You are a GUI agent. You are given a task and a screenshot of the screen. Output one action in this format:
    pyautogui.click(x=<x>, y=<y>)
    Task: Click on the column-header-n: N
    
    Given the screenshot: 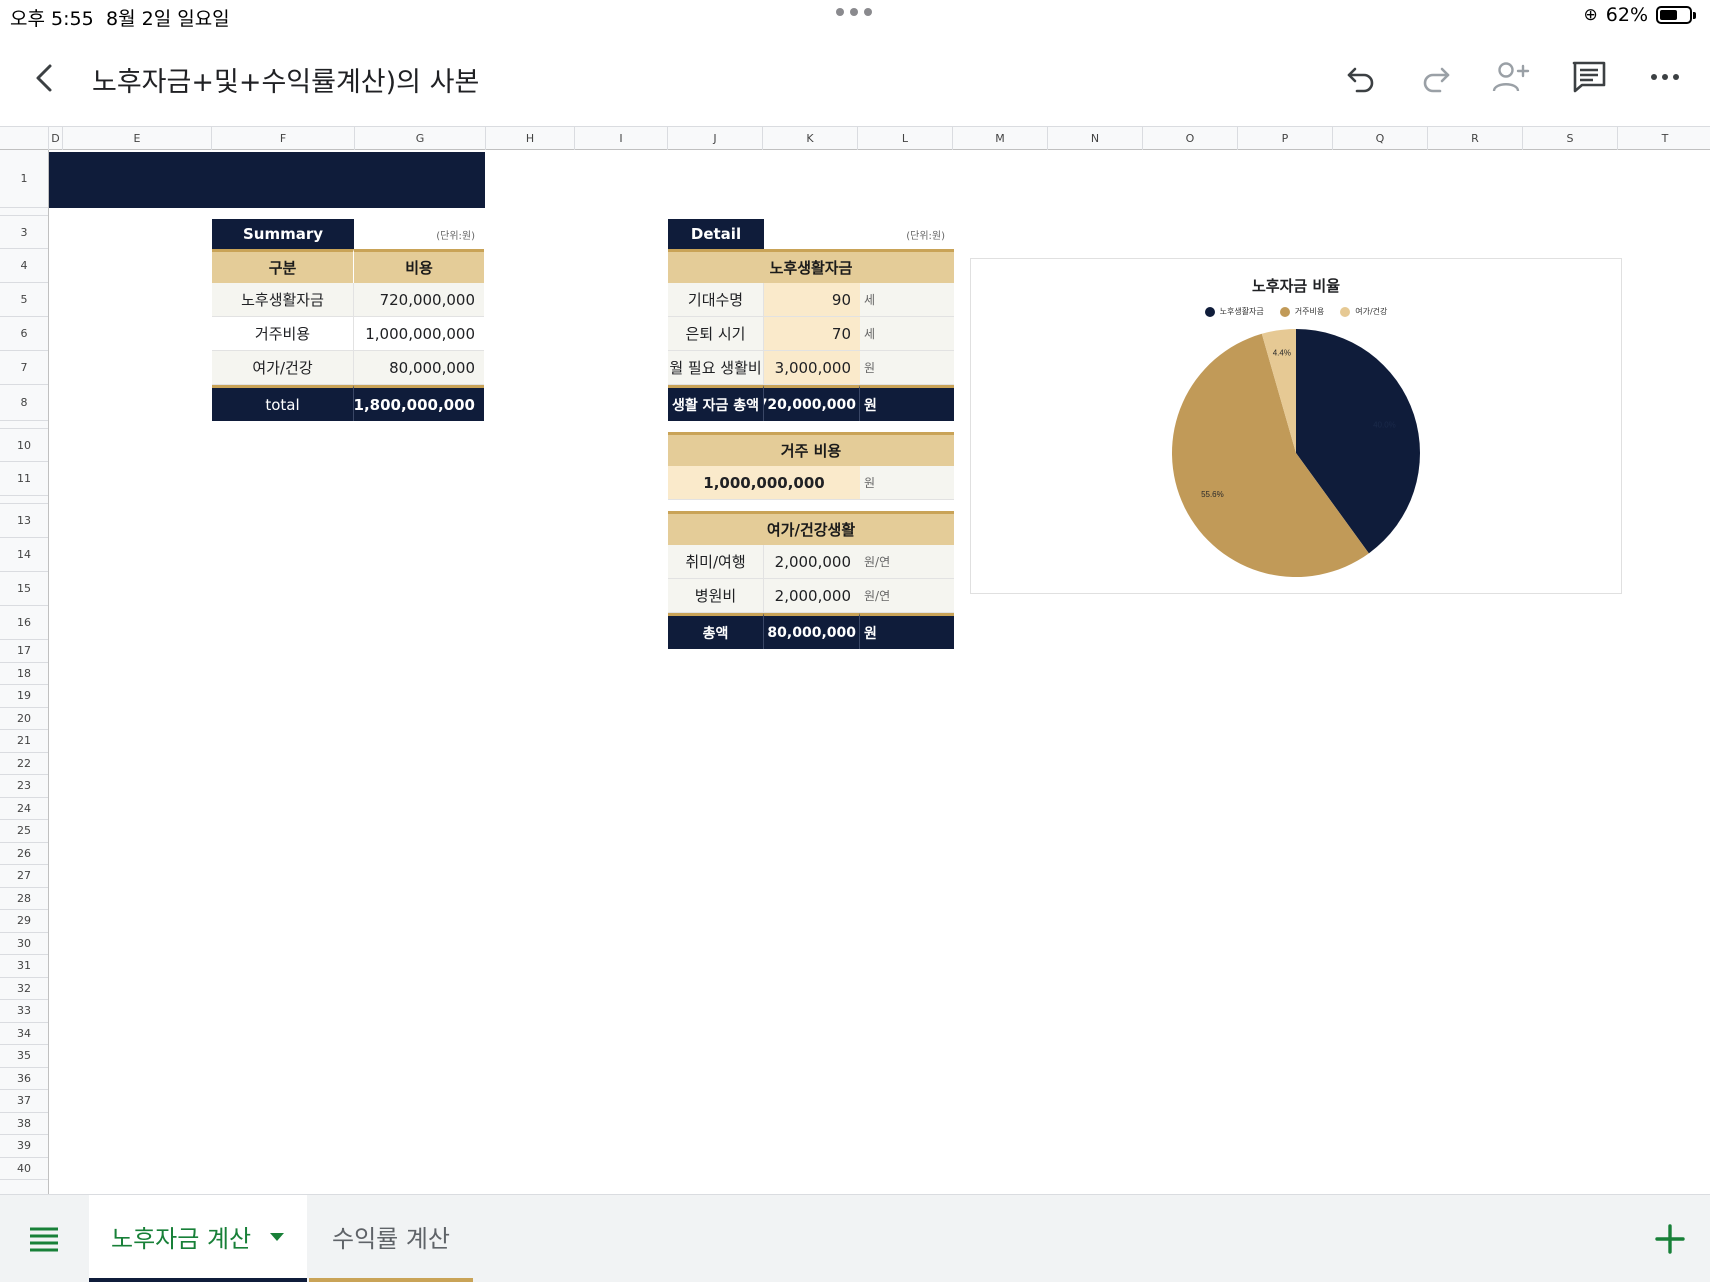 What is the action you would take?
    pyautogui.click(x=1095, y=138)
    